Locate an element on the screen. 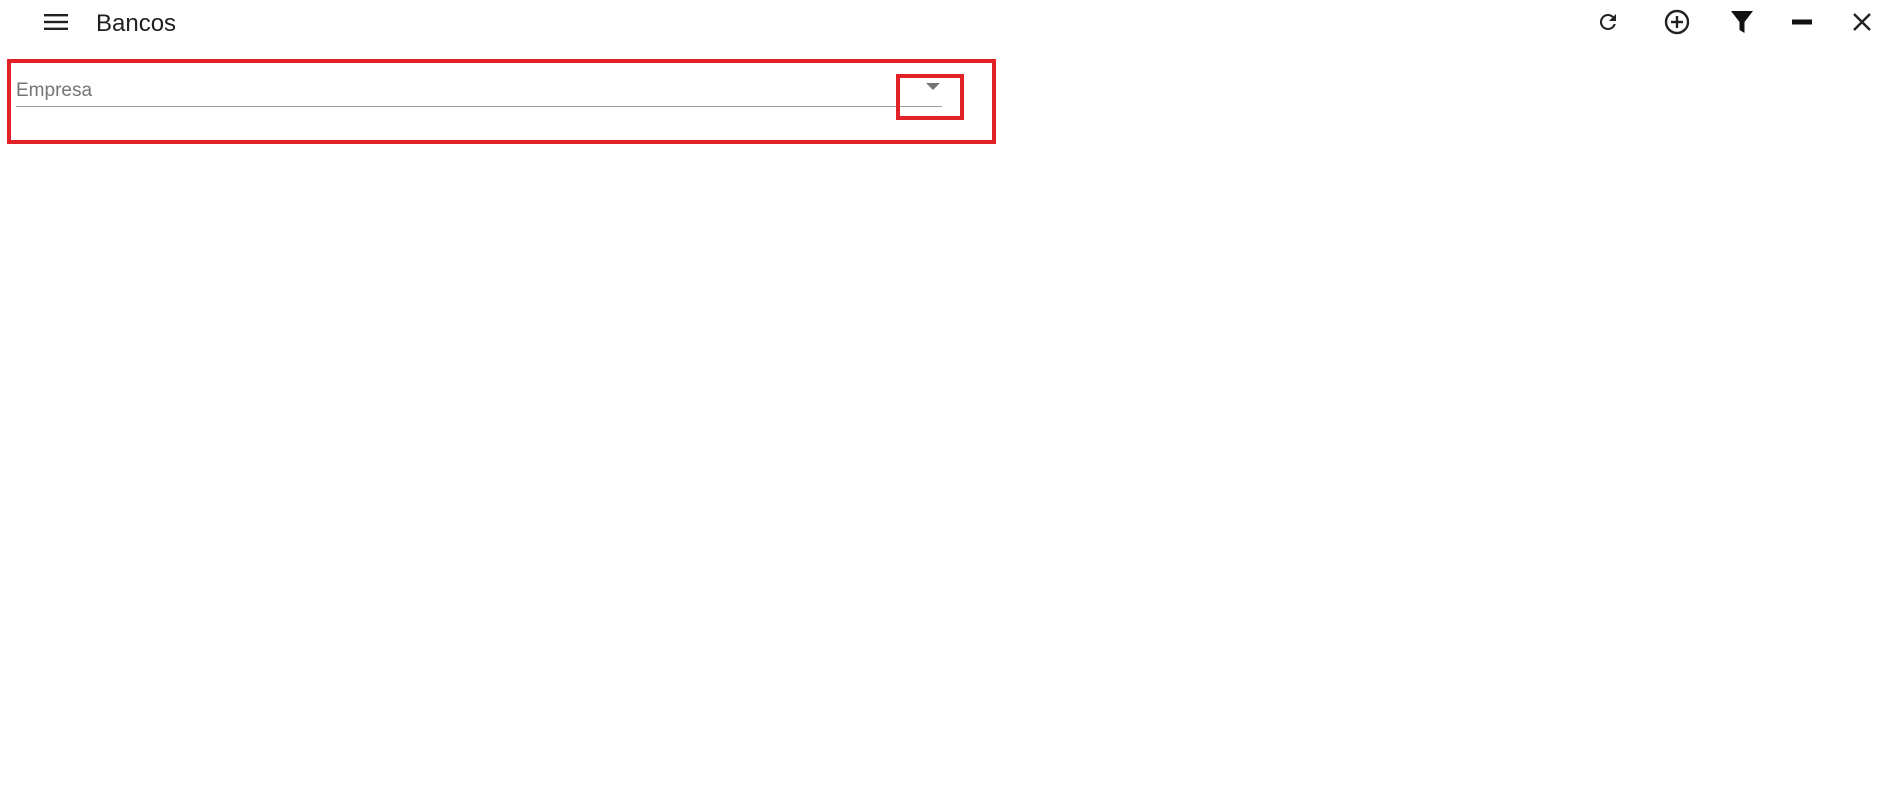 The image size is (1895, 785). empresa-dropdown-button is located at coordinates (928, 97).